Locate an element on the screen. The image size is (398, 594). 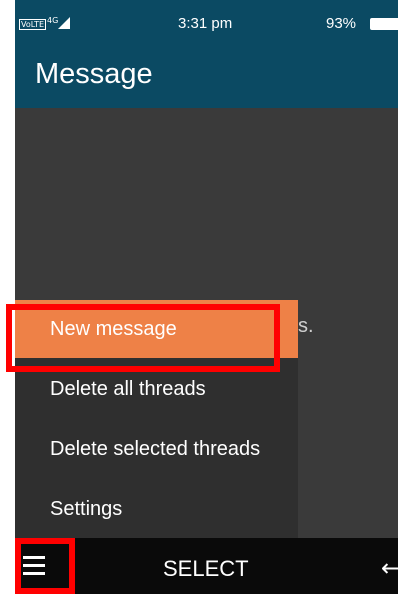
volte-badge: VoLTE is located at coordinates (33, 24).